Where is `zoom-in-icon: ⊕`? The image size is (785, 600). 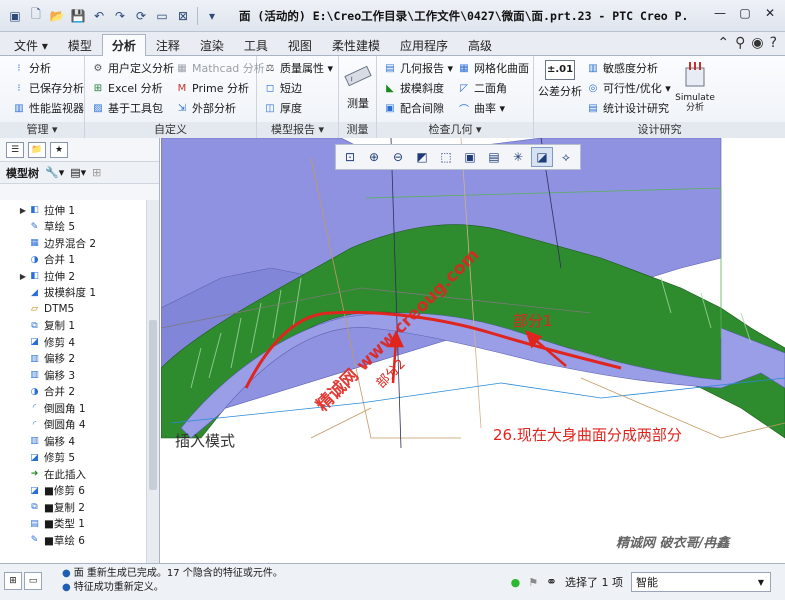
zoom-in-icon: ⊕ is located at coordinates (374, 157).